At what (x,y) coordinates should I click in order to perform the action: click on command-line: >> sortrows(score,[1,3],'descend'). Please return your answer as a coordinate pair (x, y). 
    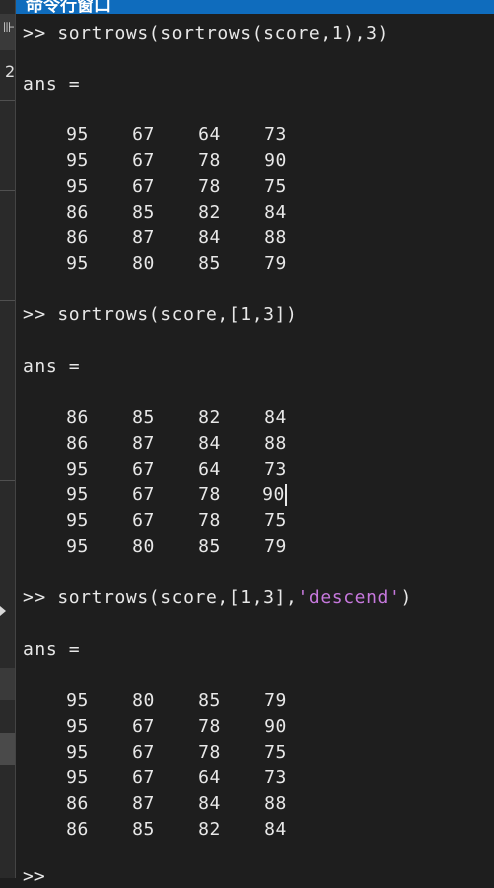
    Looking at the image, I should click on (217, 598).